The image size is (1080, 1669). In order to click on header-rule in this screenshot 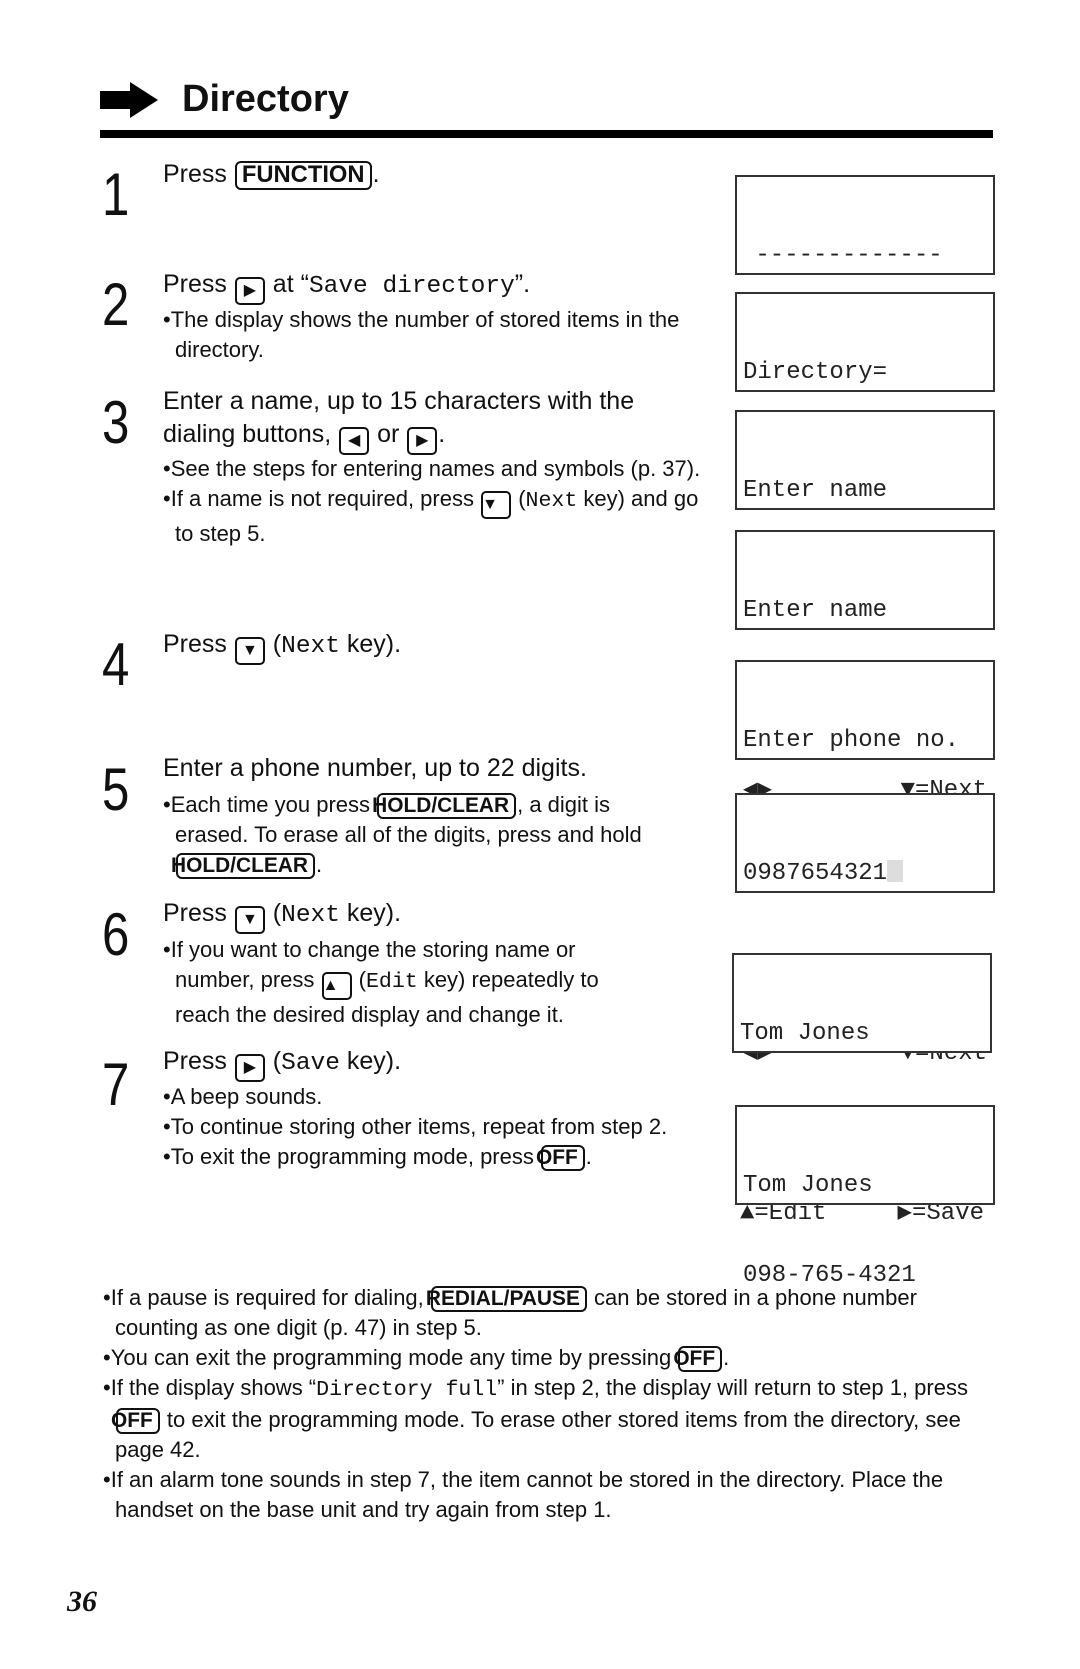, I will do `click(546, 134)`.